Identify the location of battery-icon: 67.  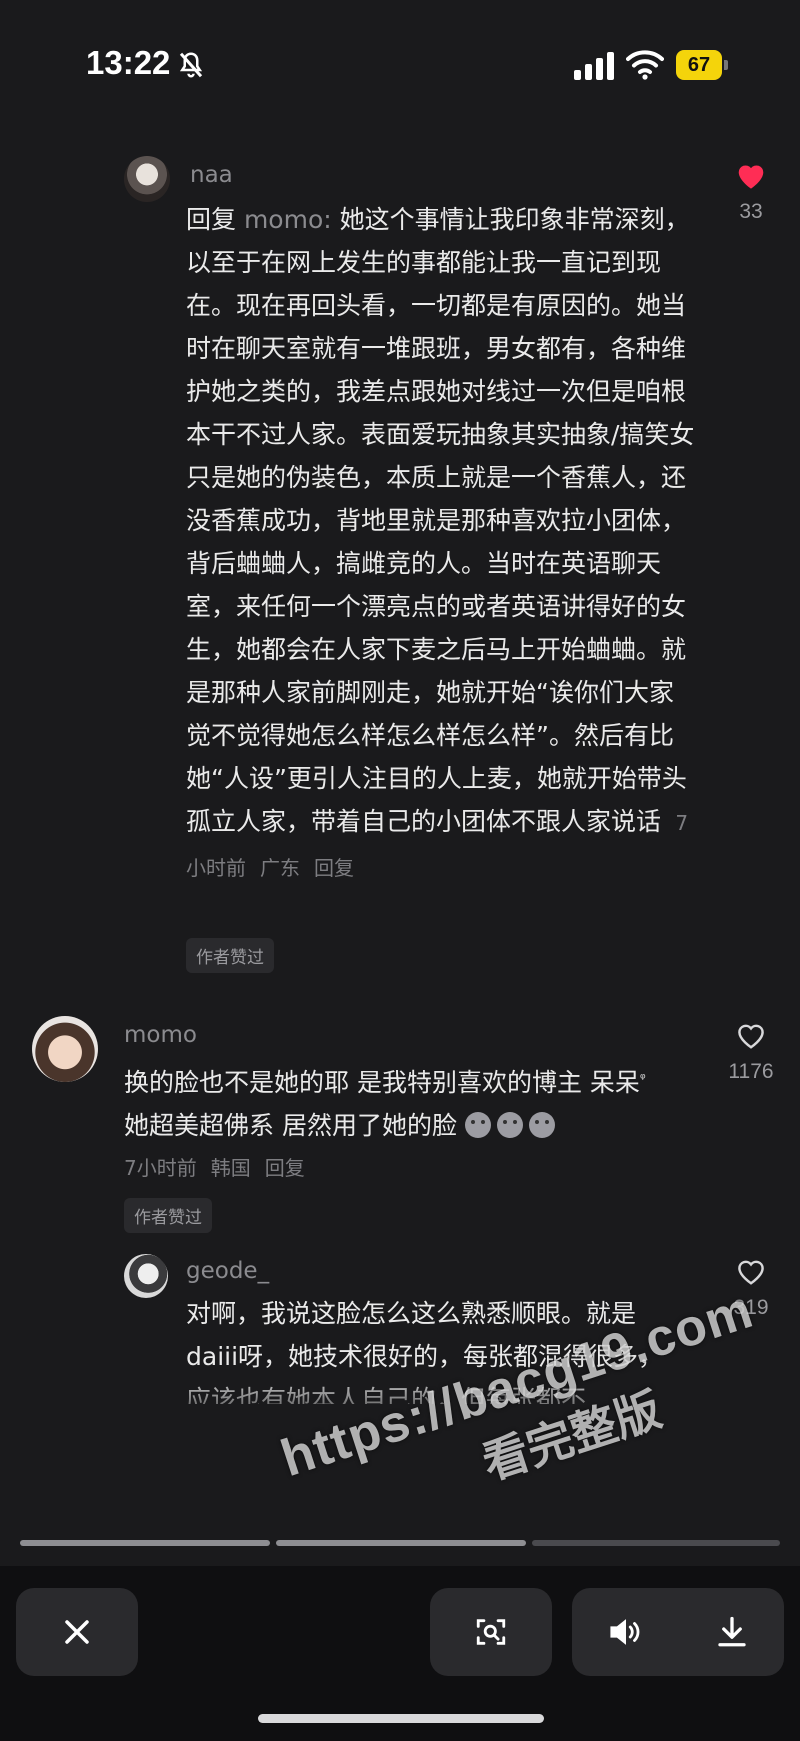
(702, 65).